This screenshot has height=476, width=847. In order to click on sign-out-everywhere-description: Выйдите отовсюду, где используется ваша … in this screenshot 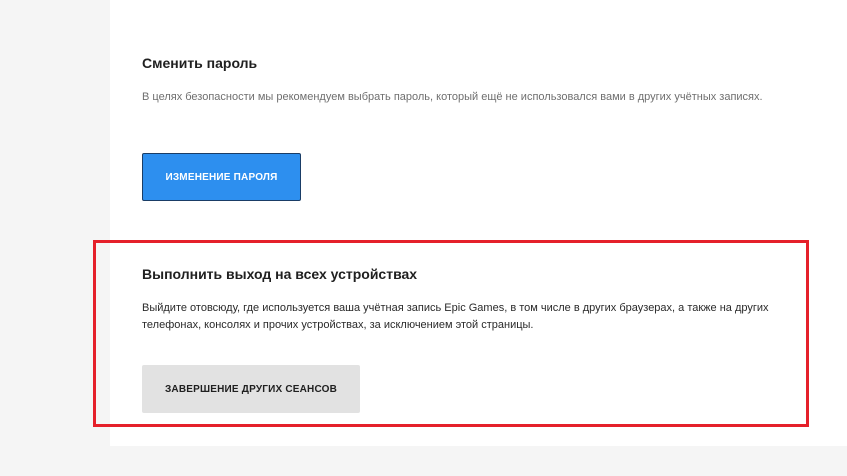, I will do `click(455, 316)`.